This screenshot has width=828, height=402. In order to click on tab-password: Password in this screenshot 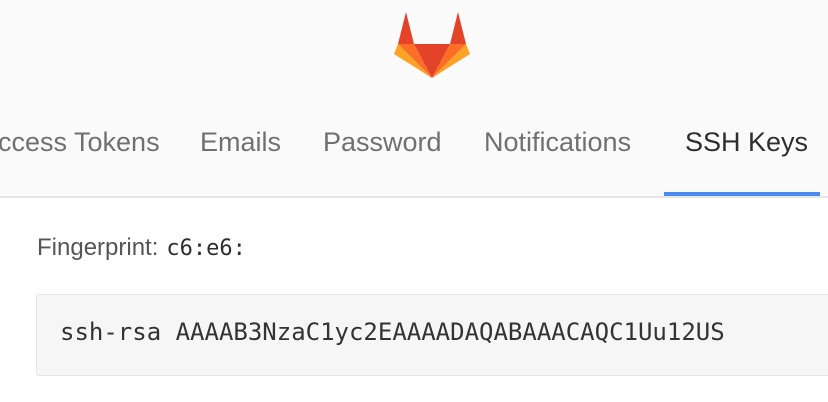, I will do `click(382, 148)`.